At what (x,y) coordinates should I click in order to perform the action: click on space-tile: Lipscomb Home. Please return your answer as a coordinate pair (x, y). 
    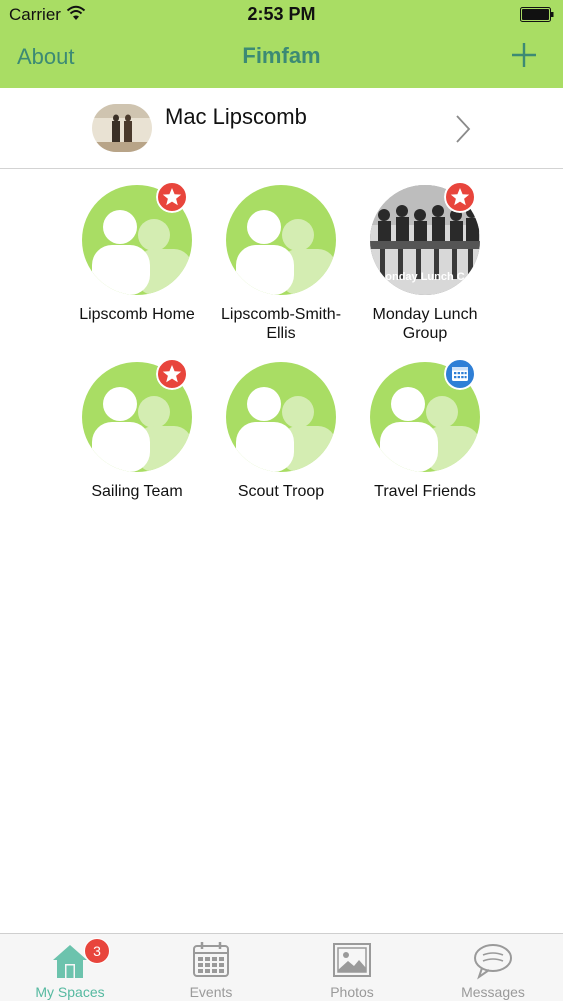
    Looking at the image, I should click on (137, 252).